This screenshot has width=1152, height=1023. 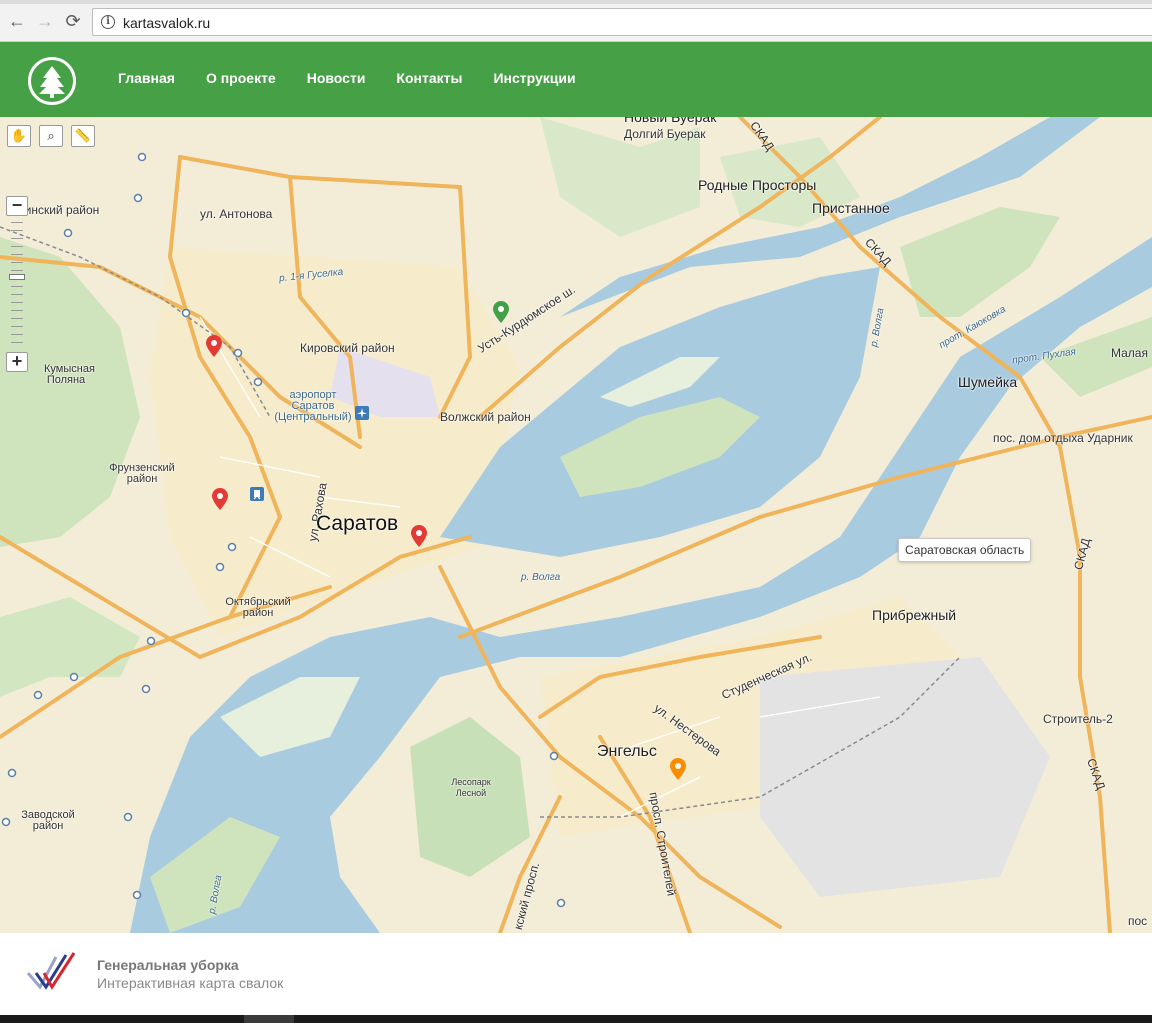 What do you see at coordinates (59, 210) in the screenshot?
I see `district-label: нинский район` at bounding box center [59, 210].